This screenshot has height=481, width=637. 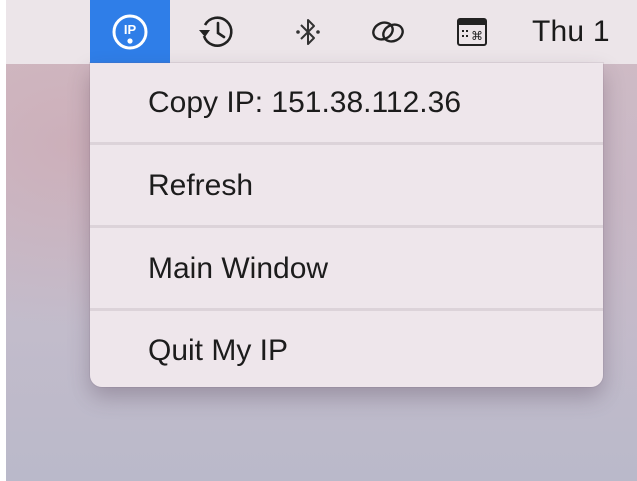 What do you see at coordinates (346, 351) in the screenshot?
I see `menu-item-quit: Quit My IP` at bounding box center [346, 351].